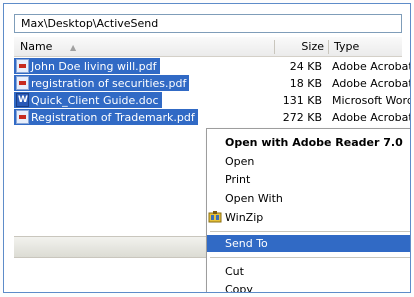 The image size is (414, 297). What do you see at coordinates (308, 161) in the screenshot?
I see `menu-item-open: Open` at bounding box center [308, 161].